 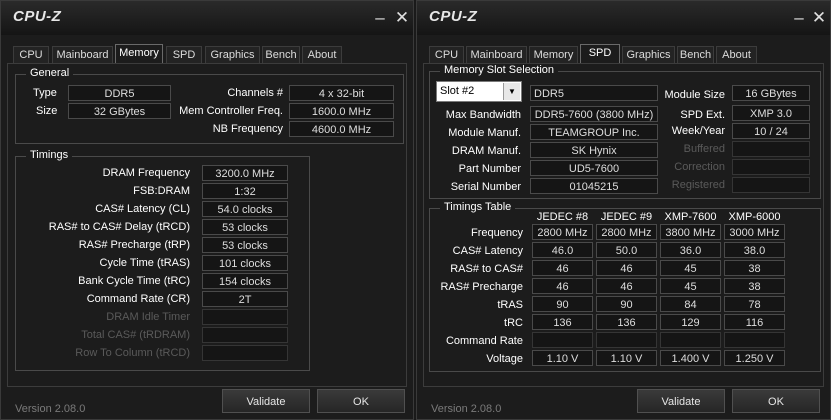 What do you see at coordinates (702, 115) in the screenshot?
I see `spd-ext-label: SPD Ext.` at bounding box center [702, 115].